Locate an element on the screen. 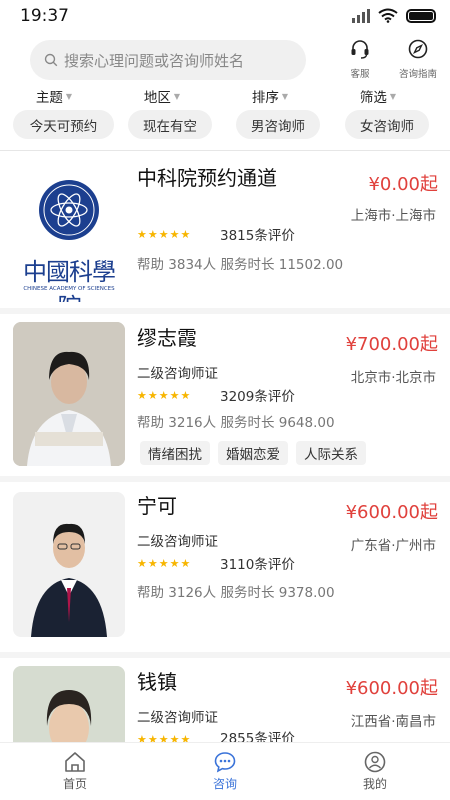 Image resolution: width=450 pixels, height=800 pixels. consult-guide-label: 咨询指南 is located at coordinates (417, 74).